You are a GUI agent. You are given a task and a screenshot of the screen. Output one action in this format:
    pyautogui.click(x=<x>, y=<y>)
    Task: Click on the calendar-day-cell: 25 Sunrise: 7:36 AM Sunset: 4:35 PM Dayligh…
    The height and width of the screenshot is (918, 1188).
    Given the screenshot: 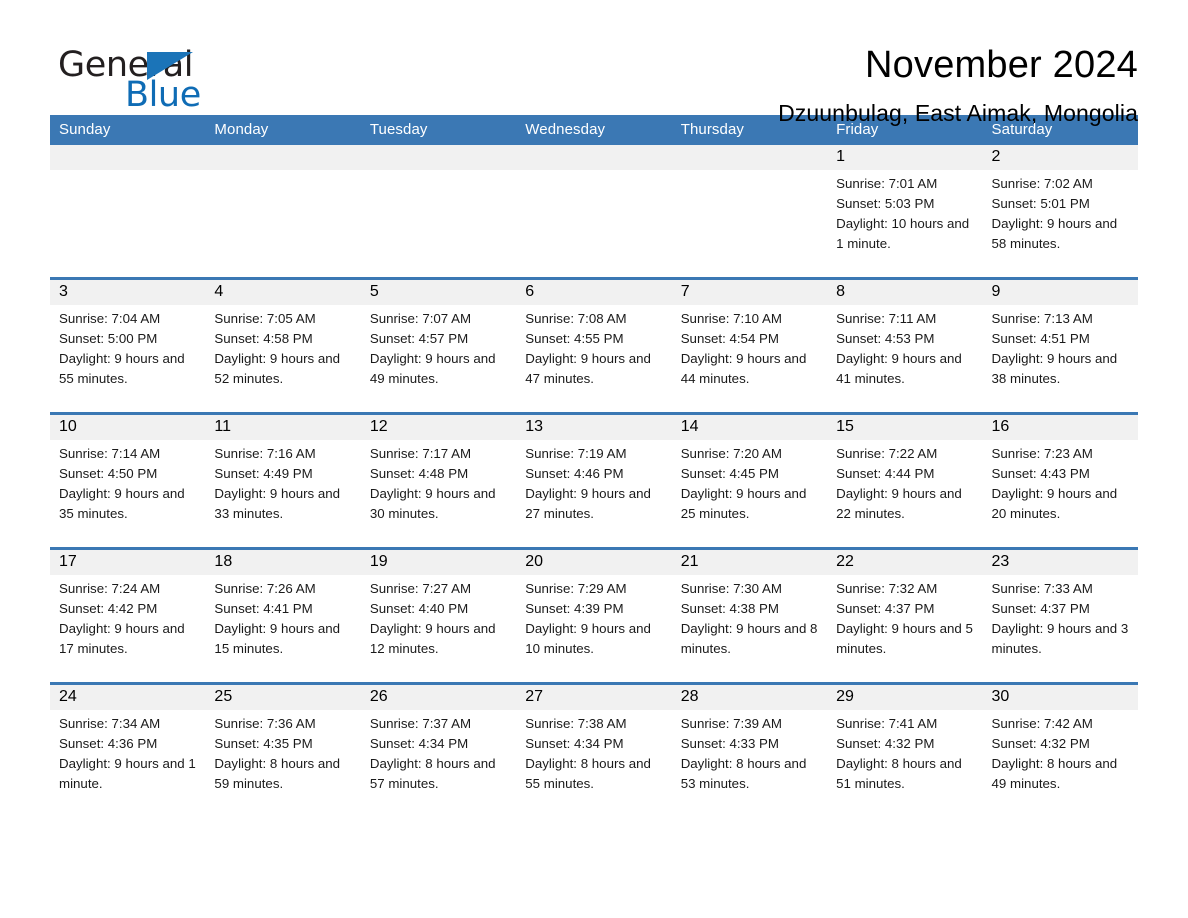 What is the action you would take?
    pyautogui.click(x=283, y=749)
    